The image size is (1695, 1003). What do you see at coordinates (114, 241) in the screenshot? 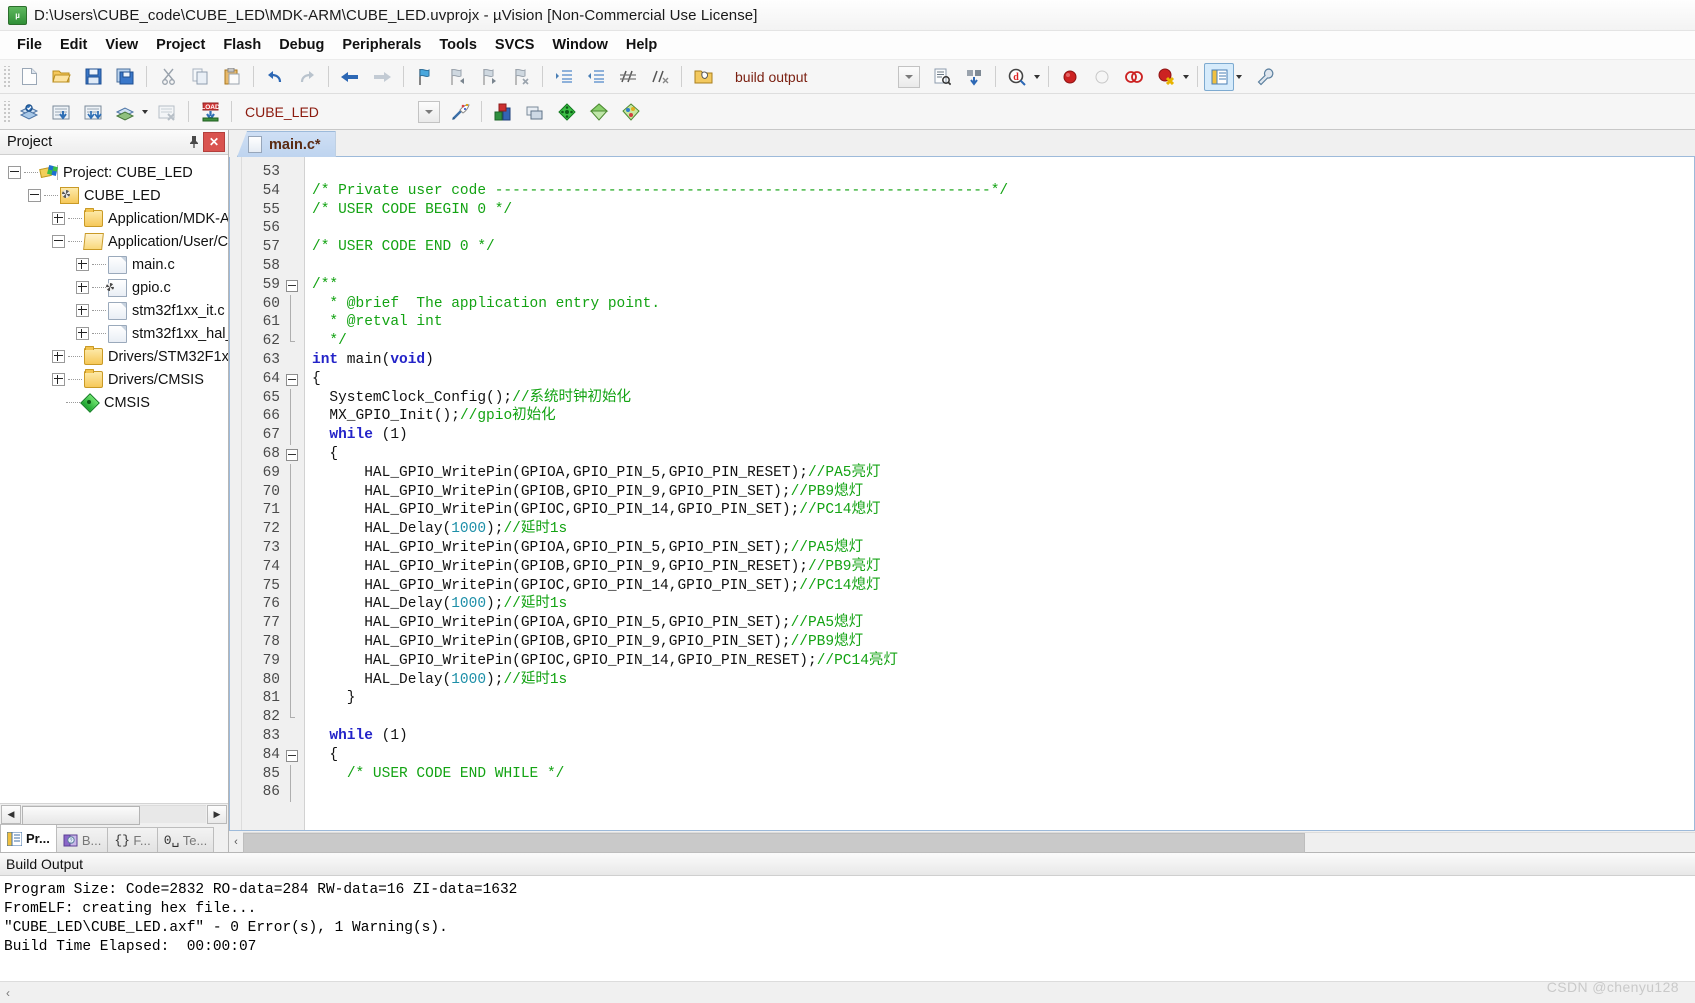
I see `tree-item-application-user: Application/User/C` at bounding box center [114, 241].